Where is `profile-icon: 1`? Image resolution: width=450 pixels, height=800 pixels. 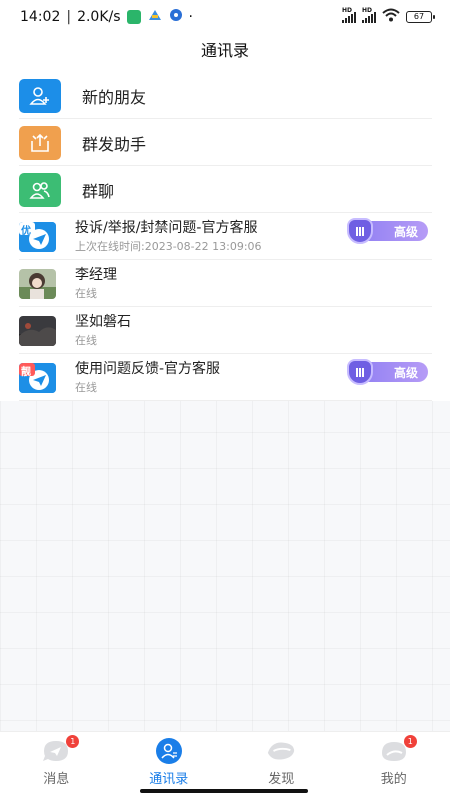
profile-icon: 1 is located at coordinates (398, 749).